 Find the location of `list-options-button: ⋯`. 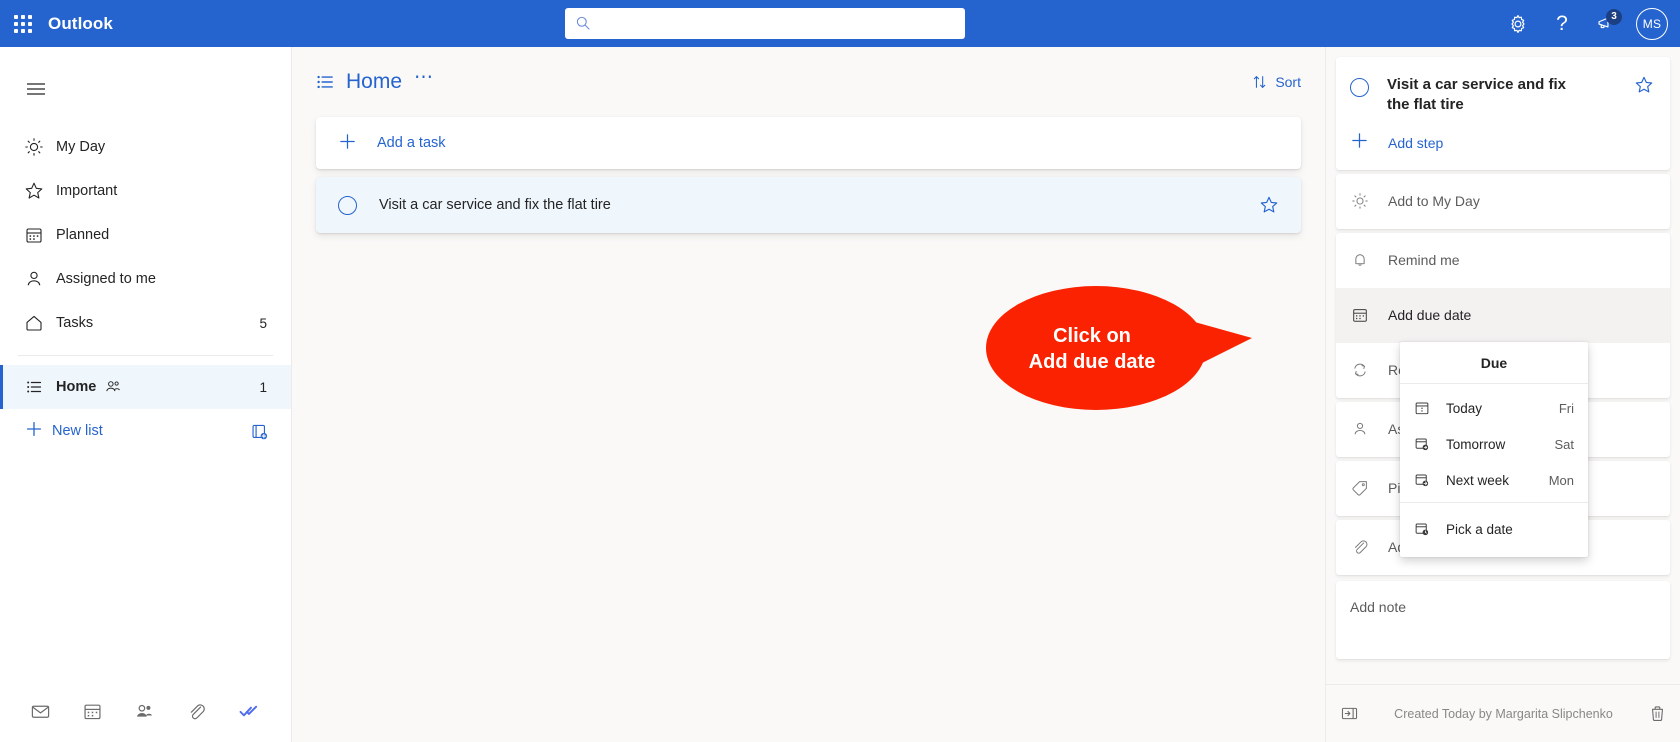

list-options-button: ⋯ is located at coordinates (424, 82).